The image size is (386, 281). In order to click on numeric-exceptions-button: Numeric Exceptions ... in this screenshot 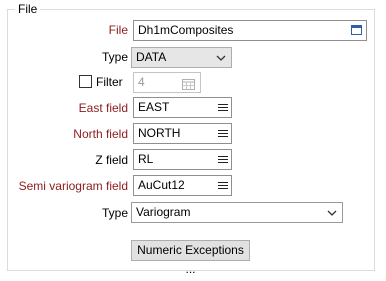, I will do `click(190, 258)`.